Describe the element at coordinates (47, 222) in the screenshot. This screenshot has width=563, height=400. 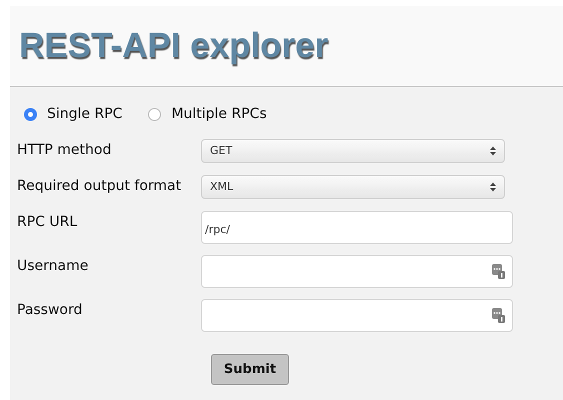
I see `field-label: RPC URL` at that location.